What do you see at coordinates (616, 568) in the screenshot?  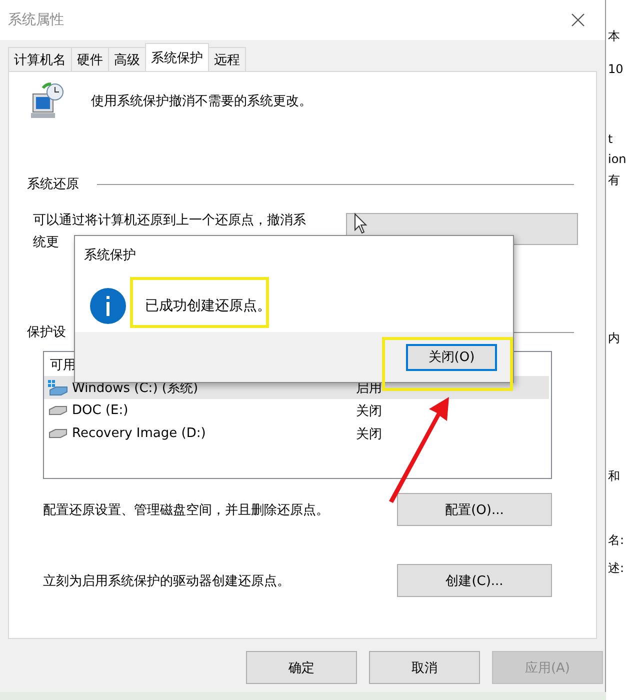 I see `background-text: 述:` at bounding box center [616, 568].